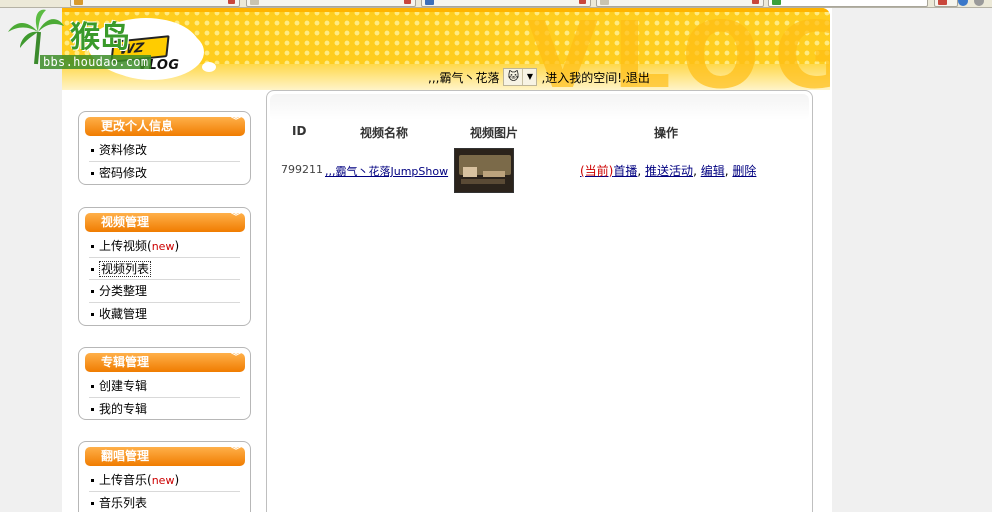 The height and width of the screenshot is (512, 992). Describe the element at coordinates (848, 3) in the screenshot. I see `browser-tab-active` at that location.